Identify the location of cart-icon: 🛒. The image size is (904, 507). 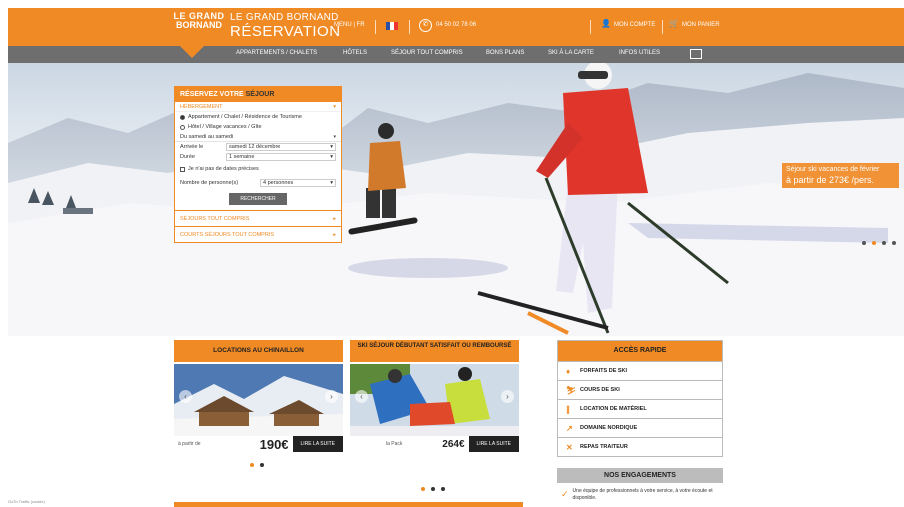
(674, 23).